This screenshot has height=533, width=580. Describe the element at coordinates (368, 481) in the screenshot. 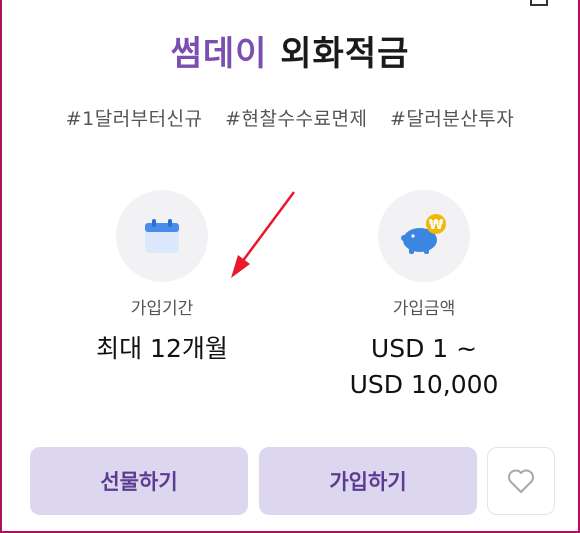

I see `join-button: 가입하기` at that location.